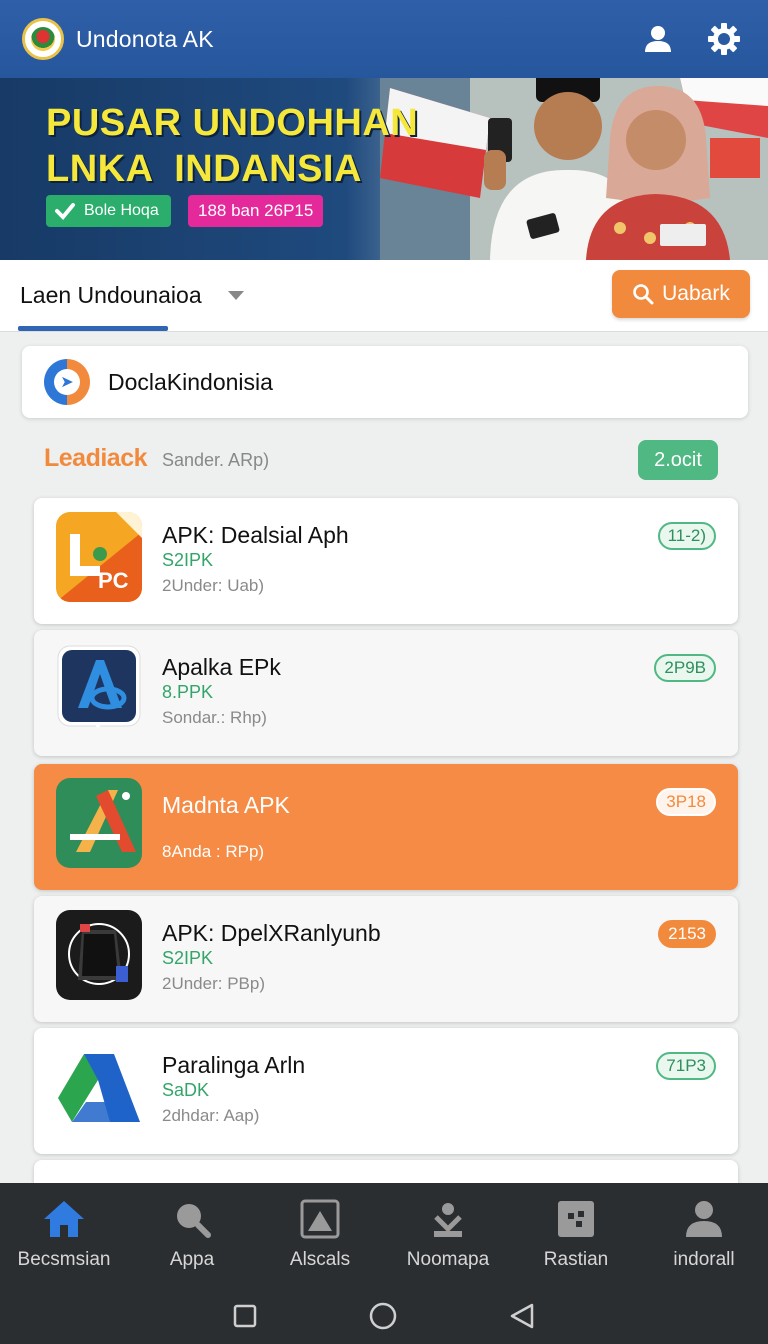  What do you see at coordinates (255, 535) in the screenshot?
I see `app-name: APK: Dealsial Aph` at bounding box center [255, 535].